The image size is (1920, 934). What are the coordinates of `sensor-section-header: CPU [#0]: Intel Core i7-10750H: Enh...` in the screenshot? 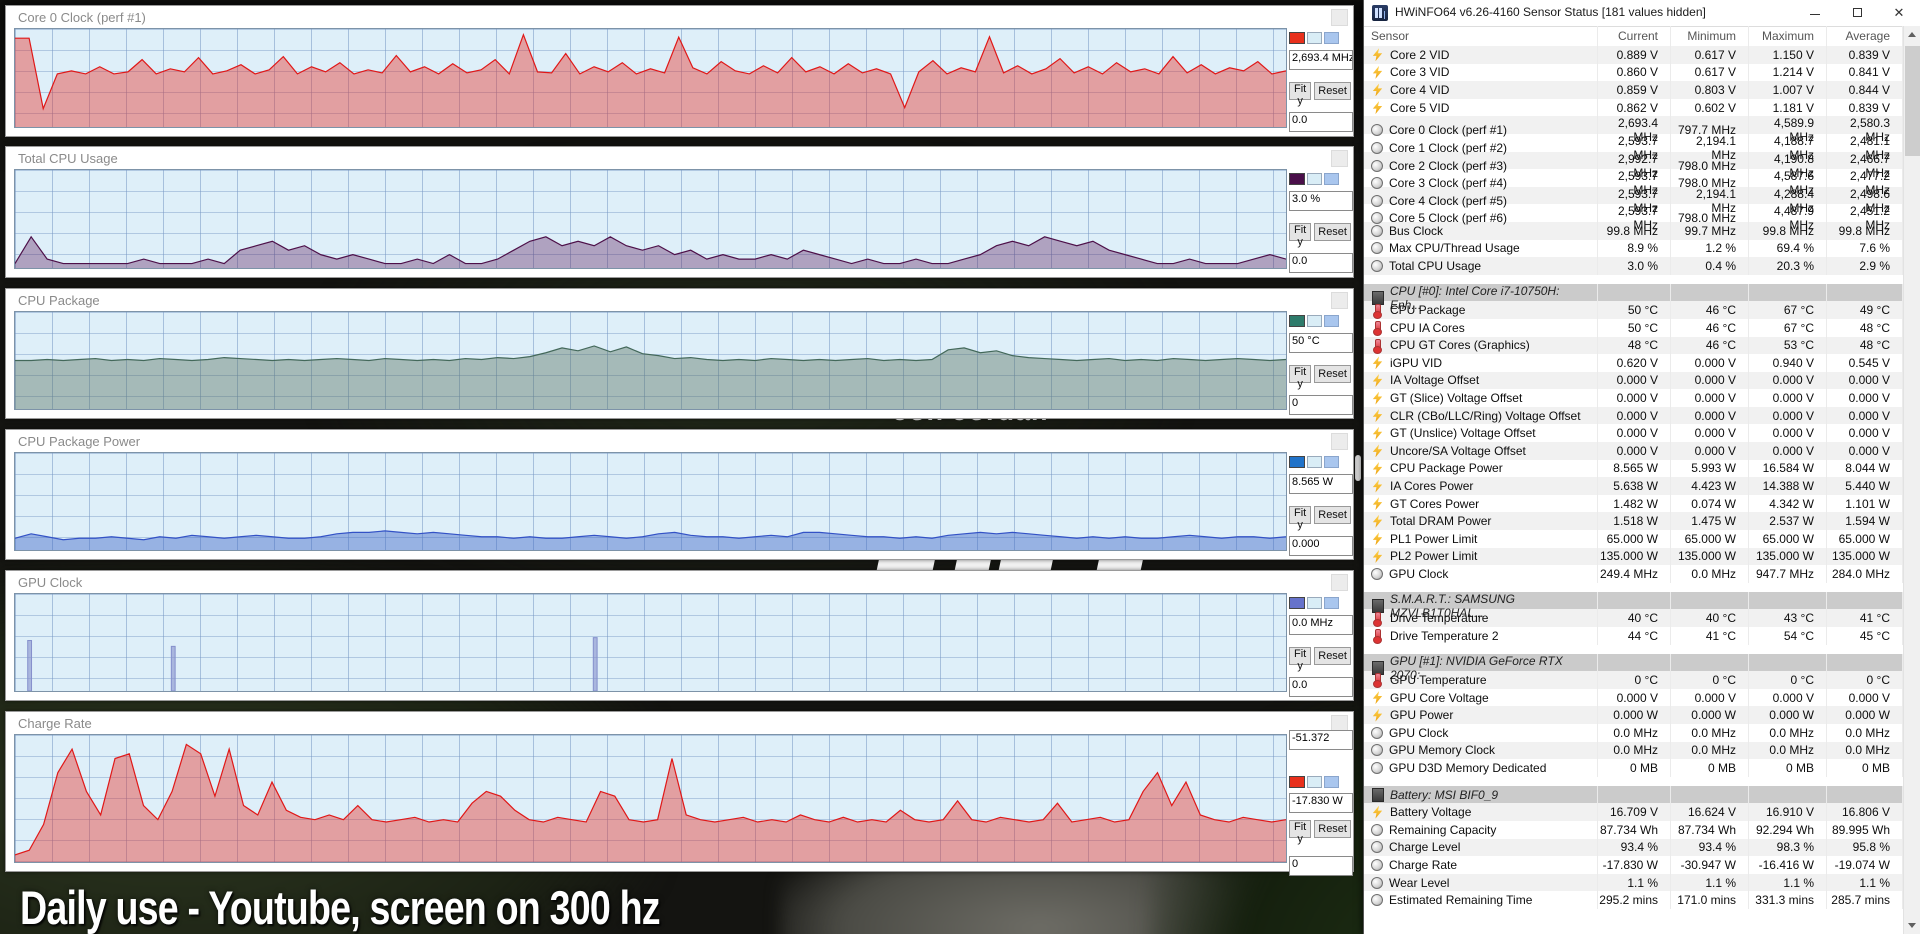 It's located at (1633, 297).